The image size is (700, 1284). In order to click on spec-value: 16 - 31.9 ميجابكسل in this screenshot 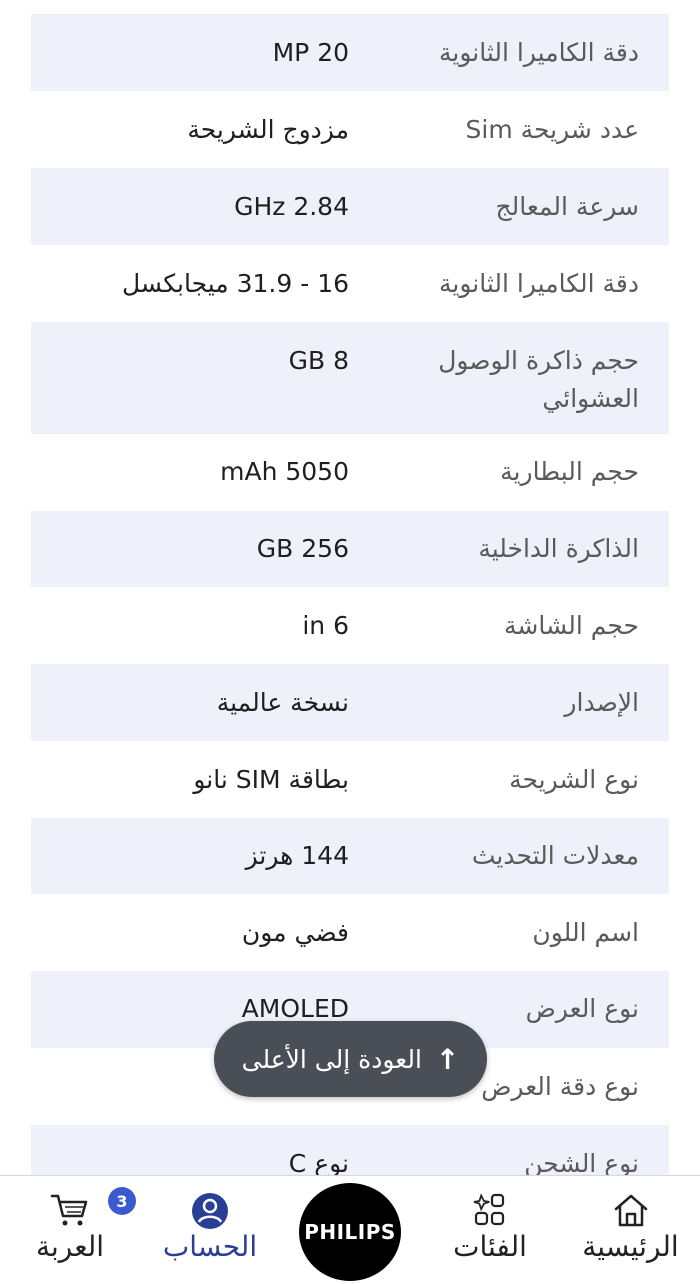, I will do `click(235, 283)`.